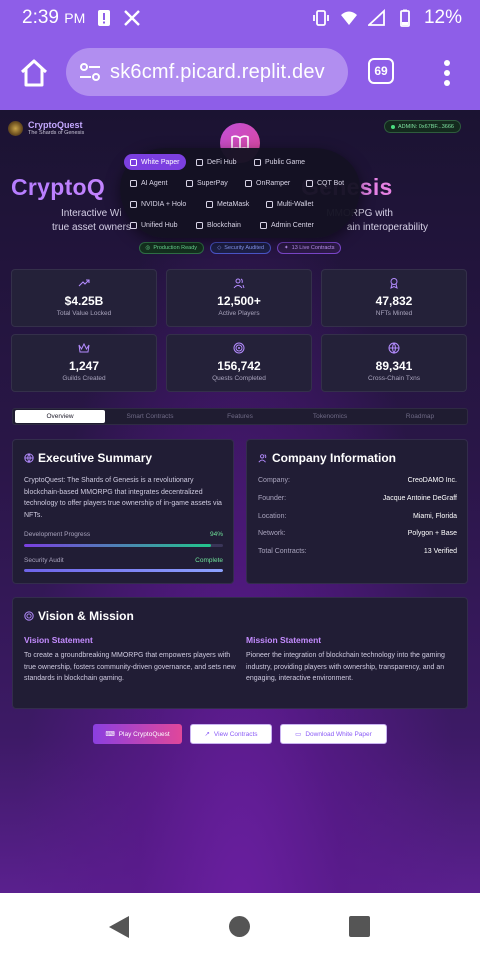 This screenshot has width=480, height=960. What do you see at coordinates (218, 225) in the screenshot?
I see `nav-item-blockchain: Blockchain` at bounding box center [218, 225].